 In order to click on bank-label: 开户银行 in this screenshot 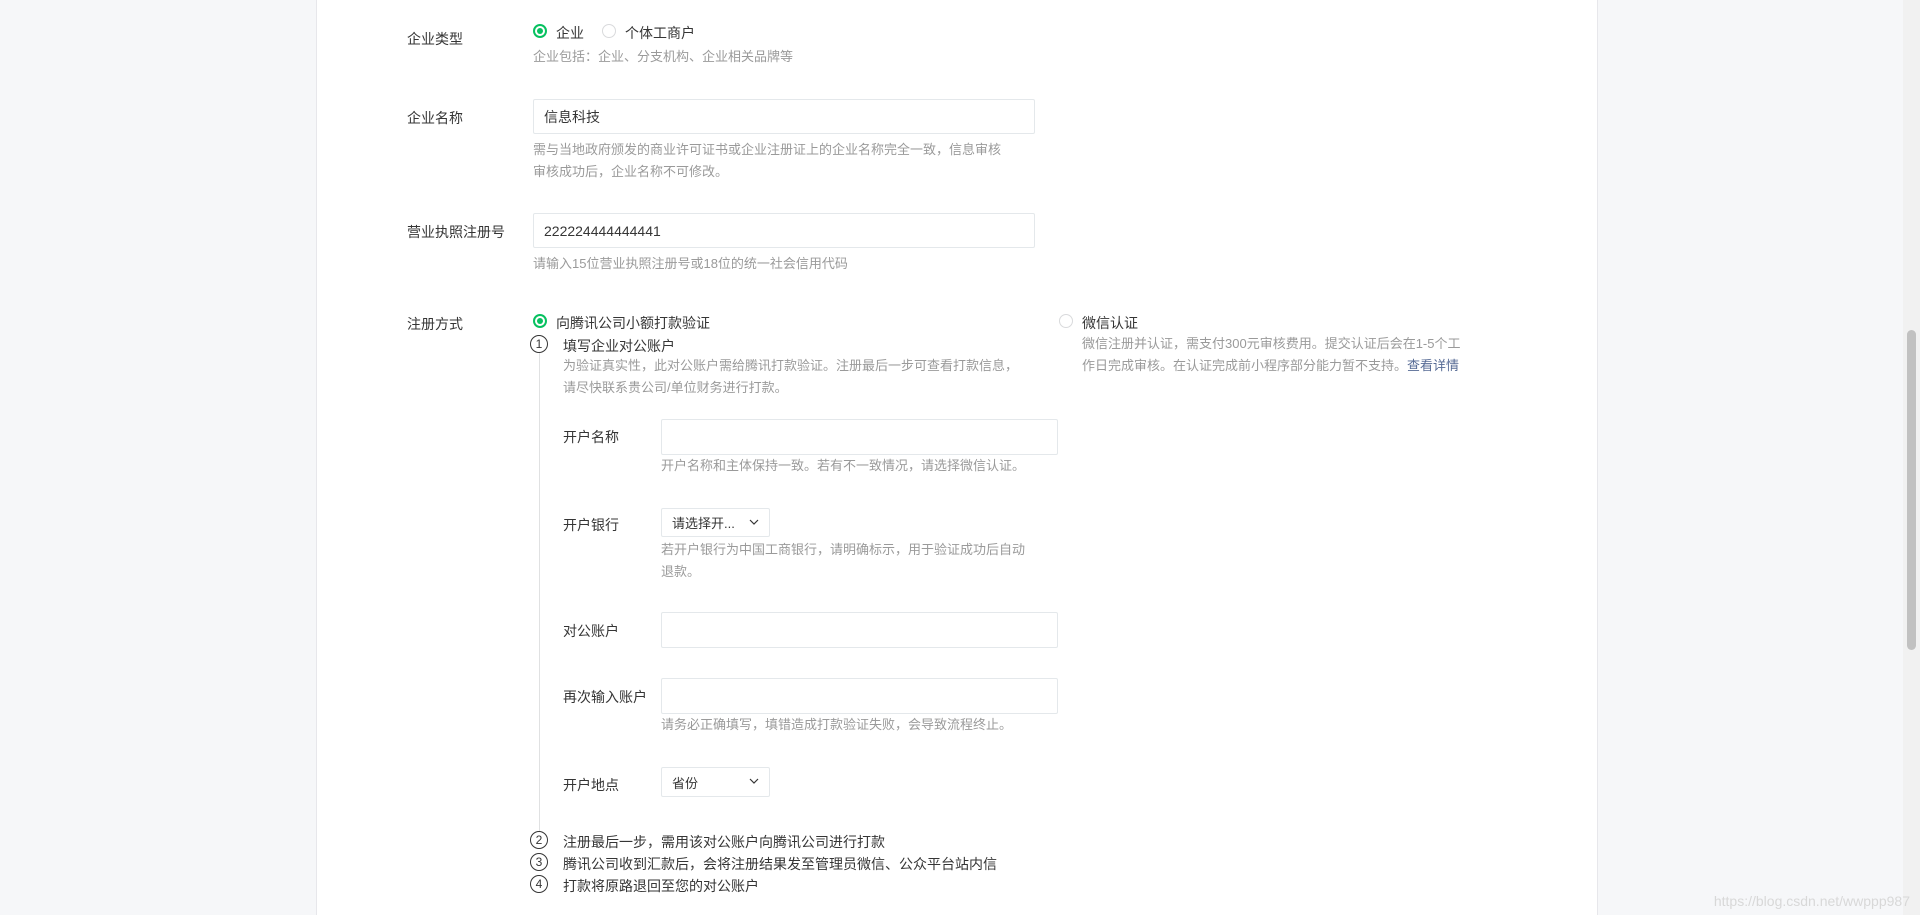, I will do `click(591, 525)`.